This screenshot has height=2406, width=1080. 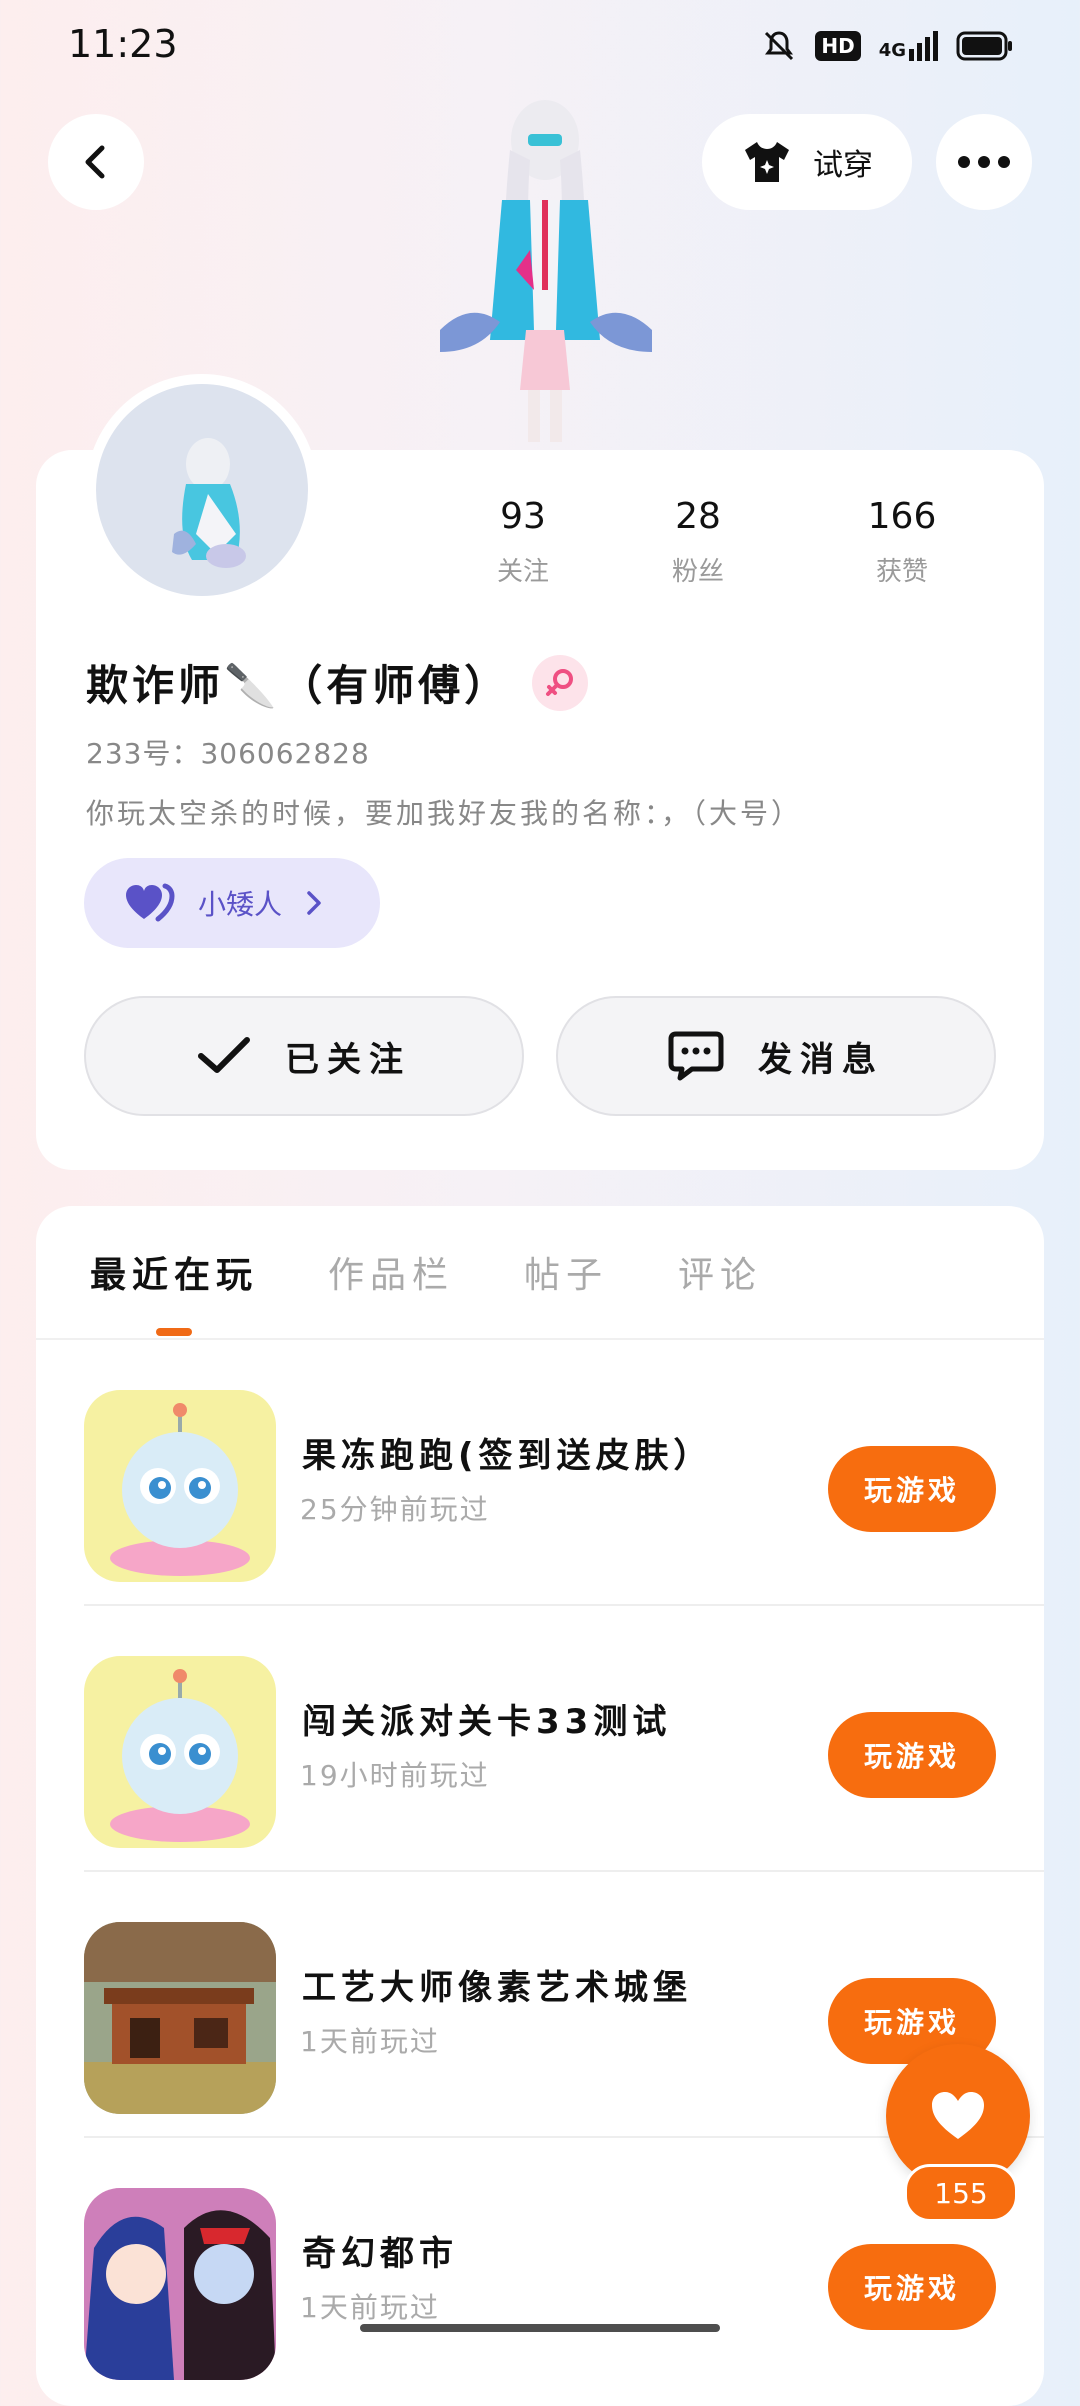 I want to click on status-time: 11:23, so click(x=123, y=44).